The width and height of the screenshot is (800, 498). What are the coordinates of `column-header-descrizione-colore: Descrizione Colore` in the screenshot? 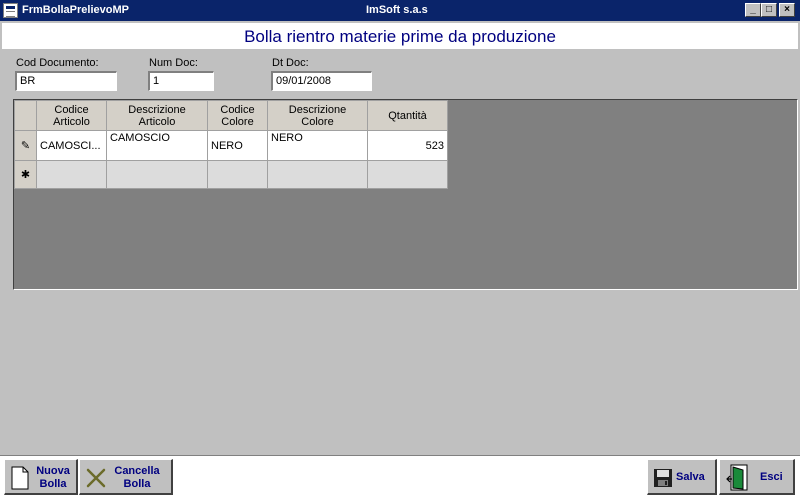 It's located at (317, 115).